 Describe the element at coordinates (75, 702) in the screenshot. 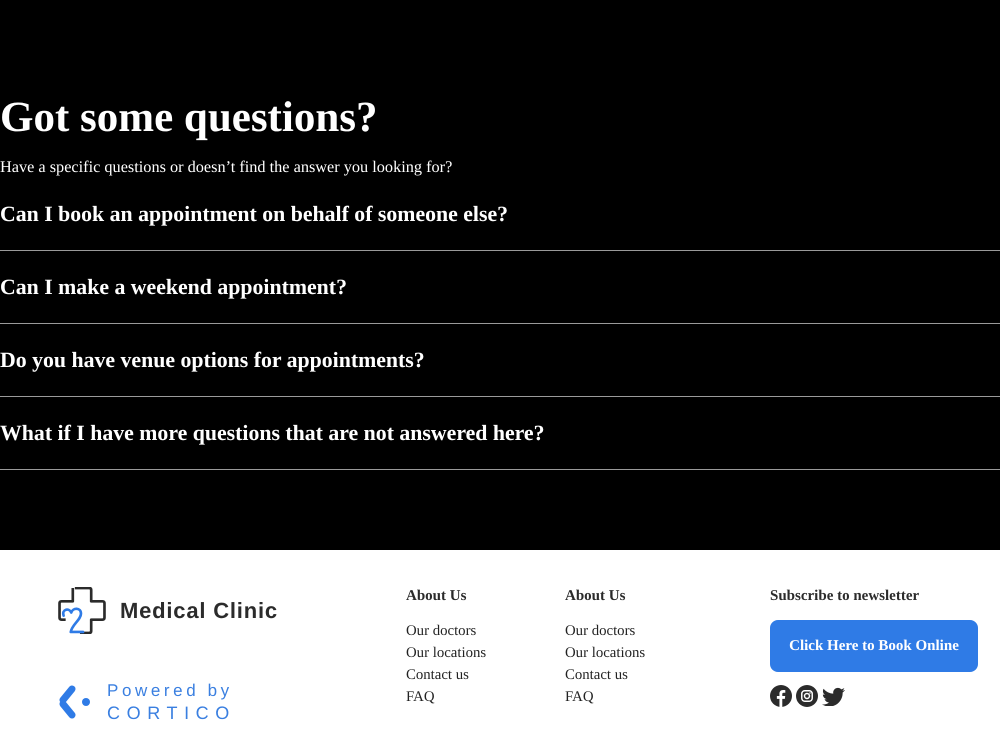

I see `chevron-logo-icon` at that location.